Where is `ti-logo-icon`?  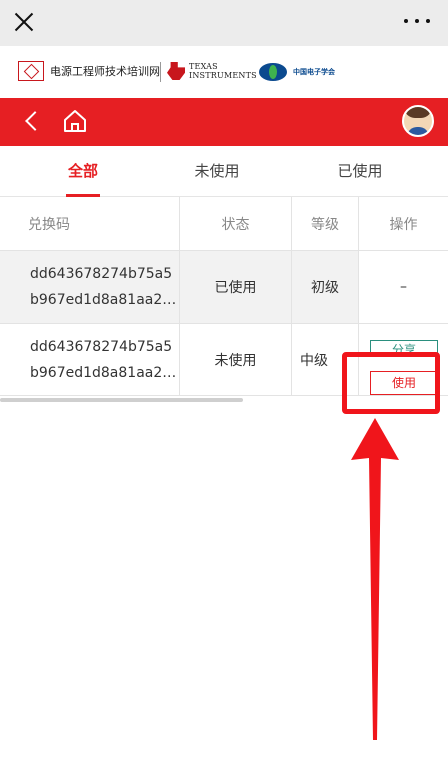 ti-logo-icon is located at coordinates (176, 71).